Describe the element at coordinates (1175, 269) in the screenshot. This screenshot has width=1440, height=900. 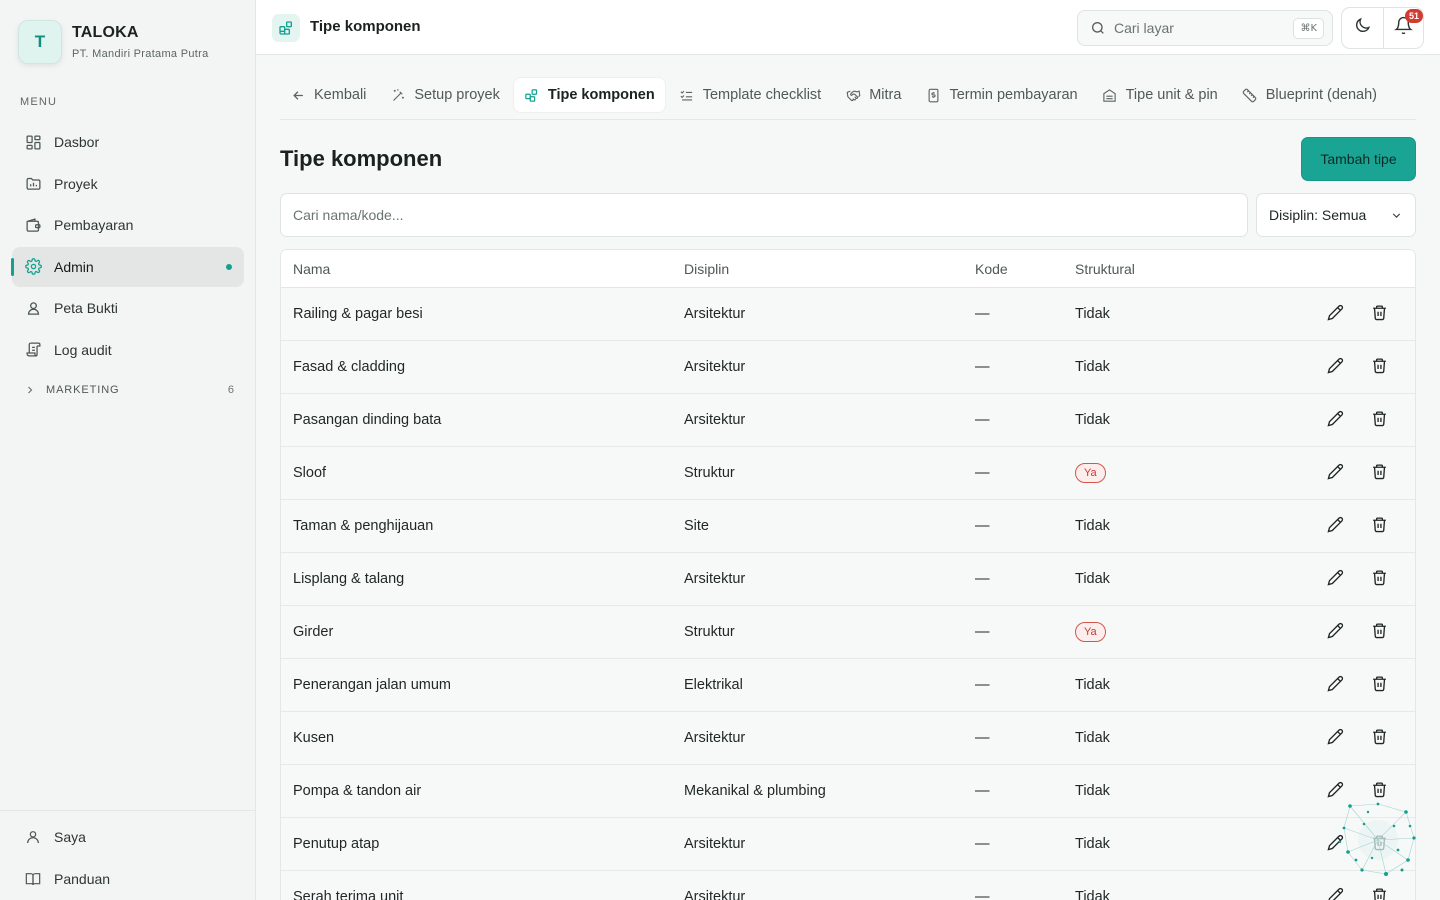
I see `column-header-struktural: Struktural` at that location.